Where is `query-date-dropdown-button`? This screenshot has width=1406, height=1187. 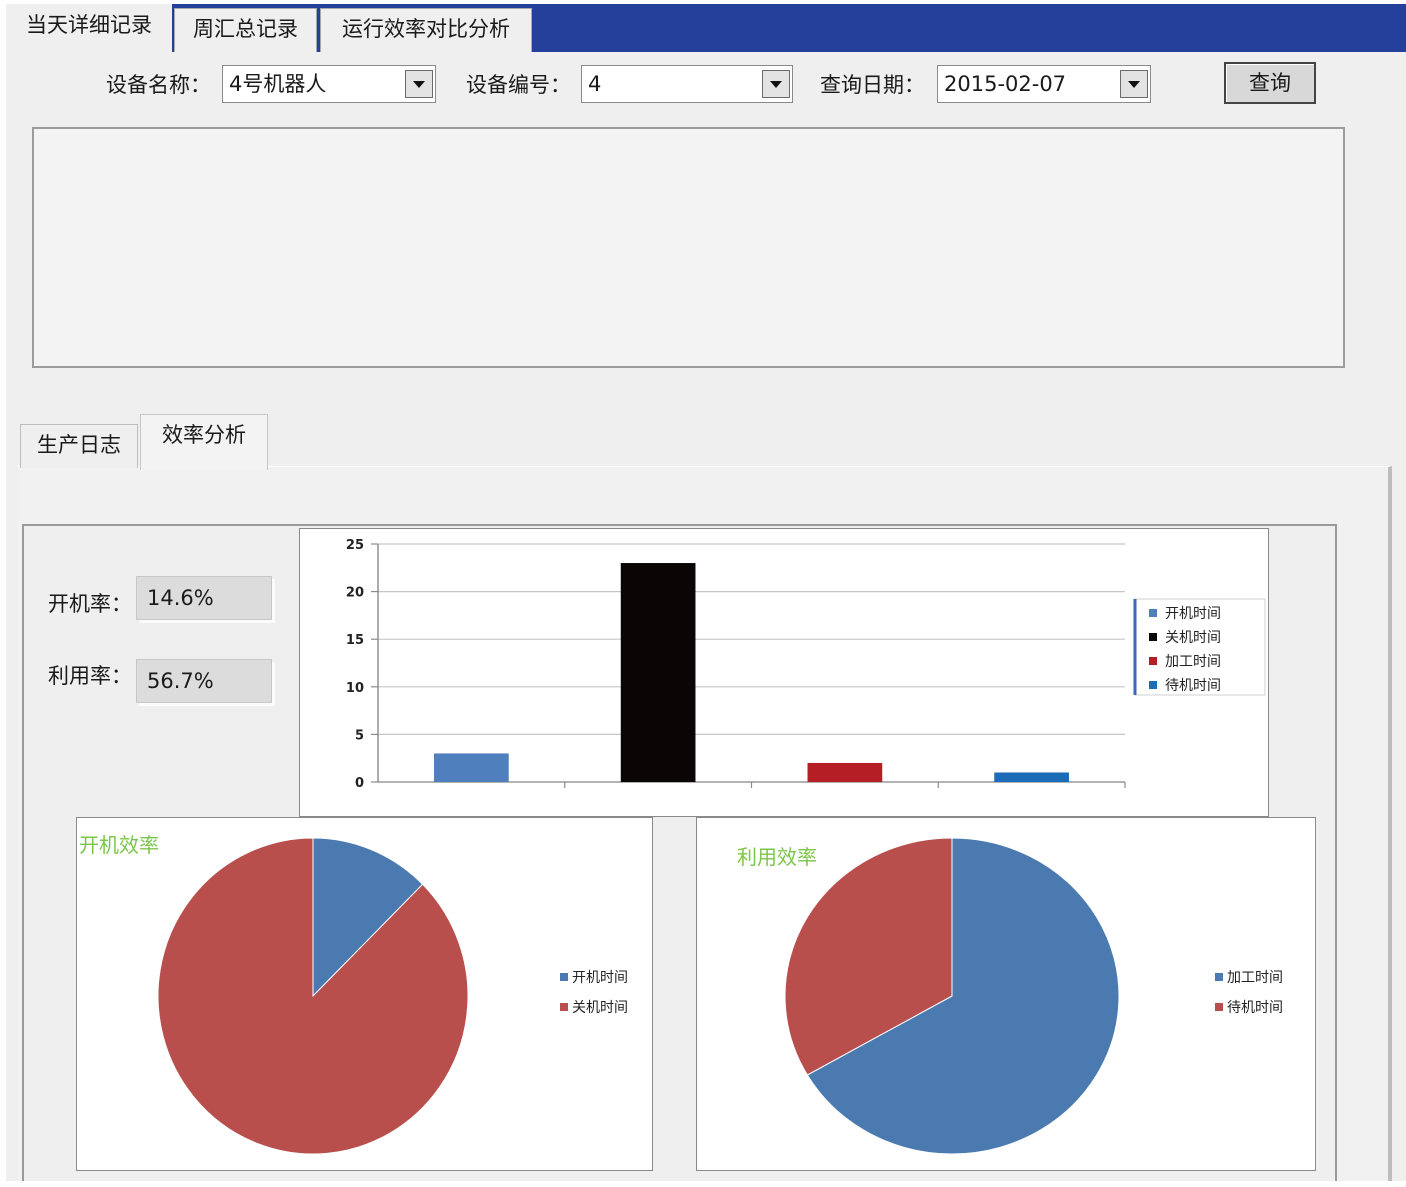 query-date-dropdown-button is located at coordinates (1134, 84).